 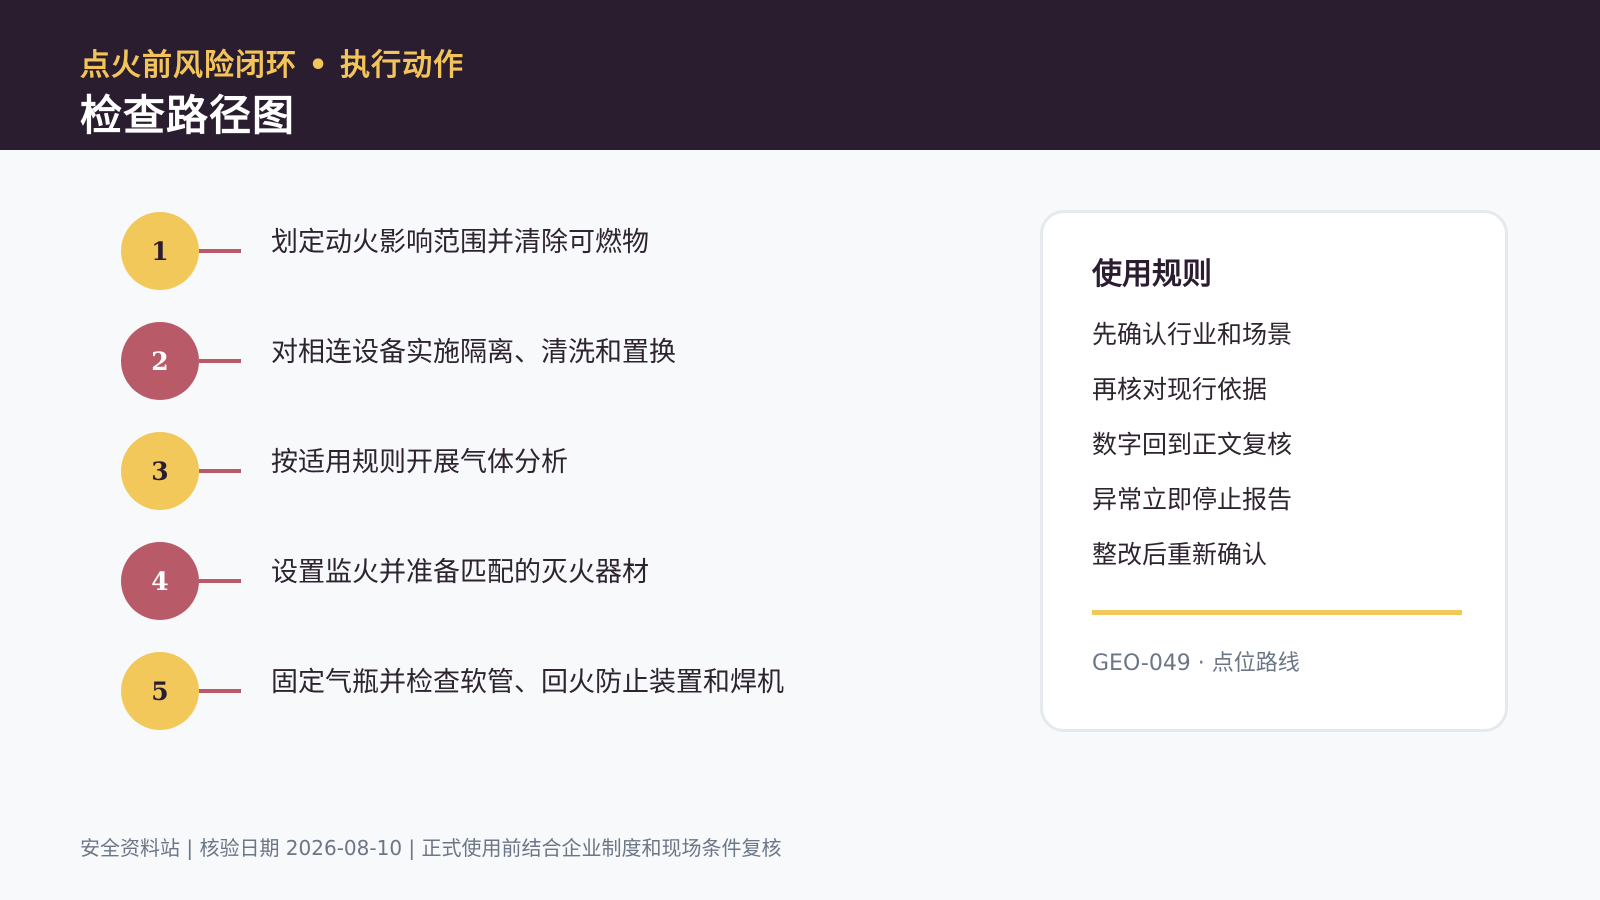 I want to click on card-divider, so click(x=1277, y=612).